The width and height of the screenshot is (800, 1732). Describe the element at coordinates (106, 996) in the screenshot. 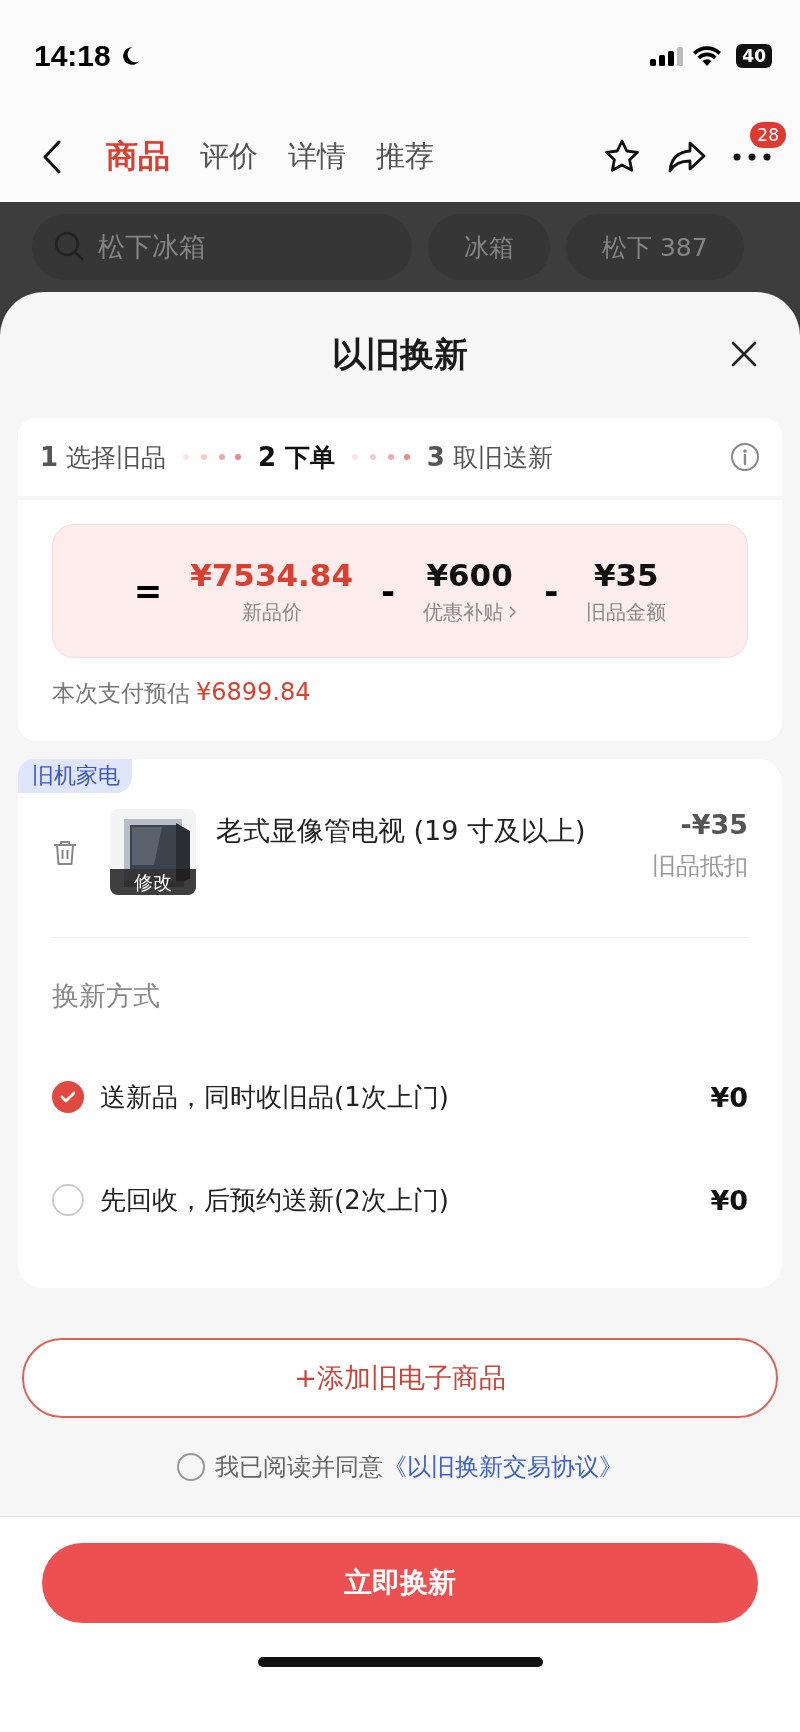

I see `section-title: 换新方式` at that location.